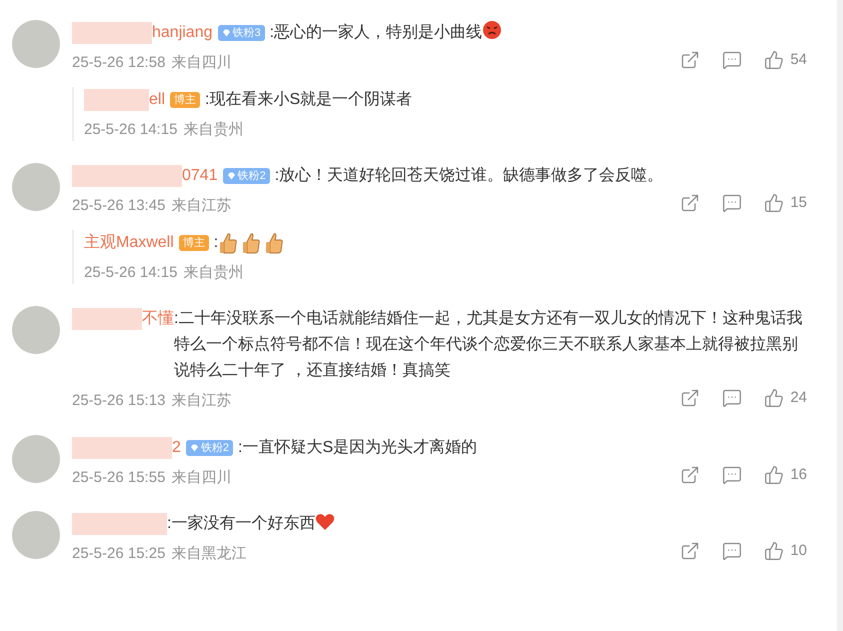 The image size is (843, 631). What do you see at coordinates (325, 522) in the screenshot?
I see `heart-icon` at bounding box center [325, 522].